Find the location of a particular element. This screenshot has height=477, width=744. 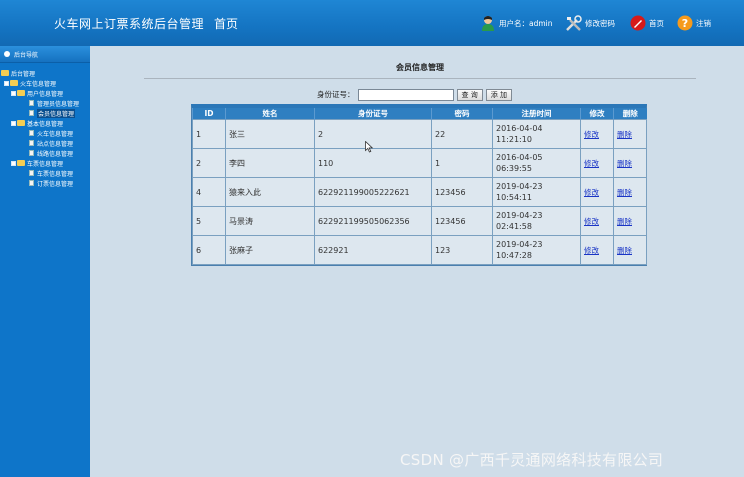

tree-node-train-list: 火车信息管理 is located at coordinates (45, 133).